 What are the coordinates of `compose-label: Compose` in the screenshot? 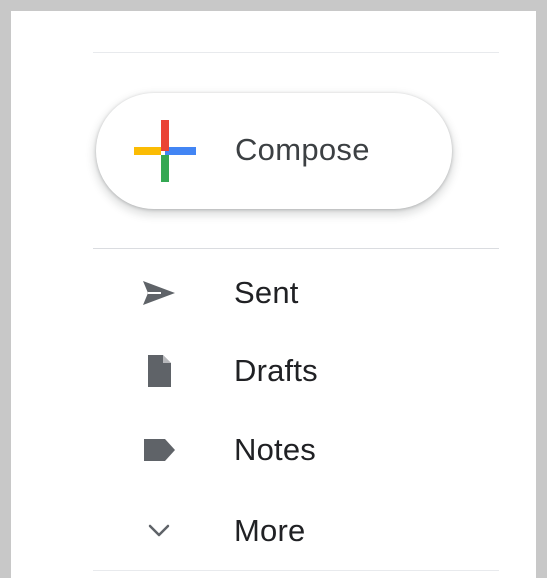 It's located at (302, 149).